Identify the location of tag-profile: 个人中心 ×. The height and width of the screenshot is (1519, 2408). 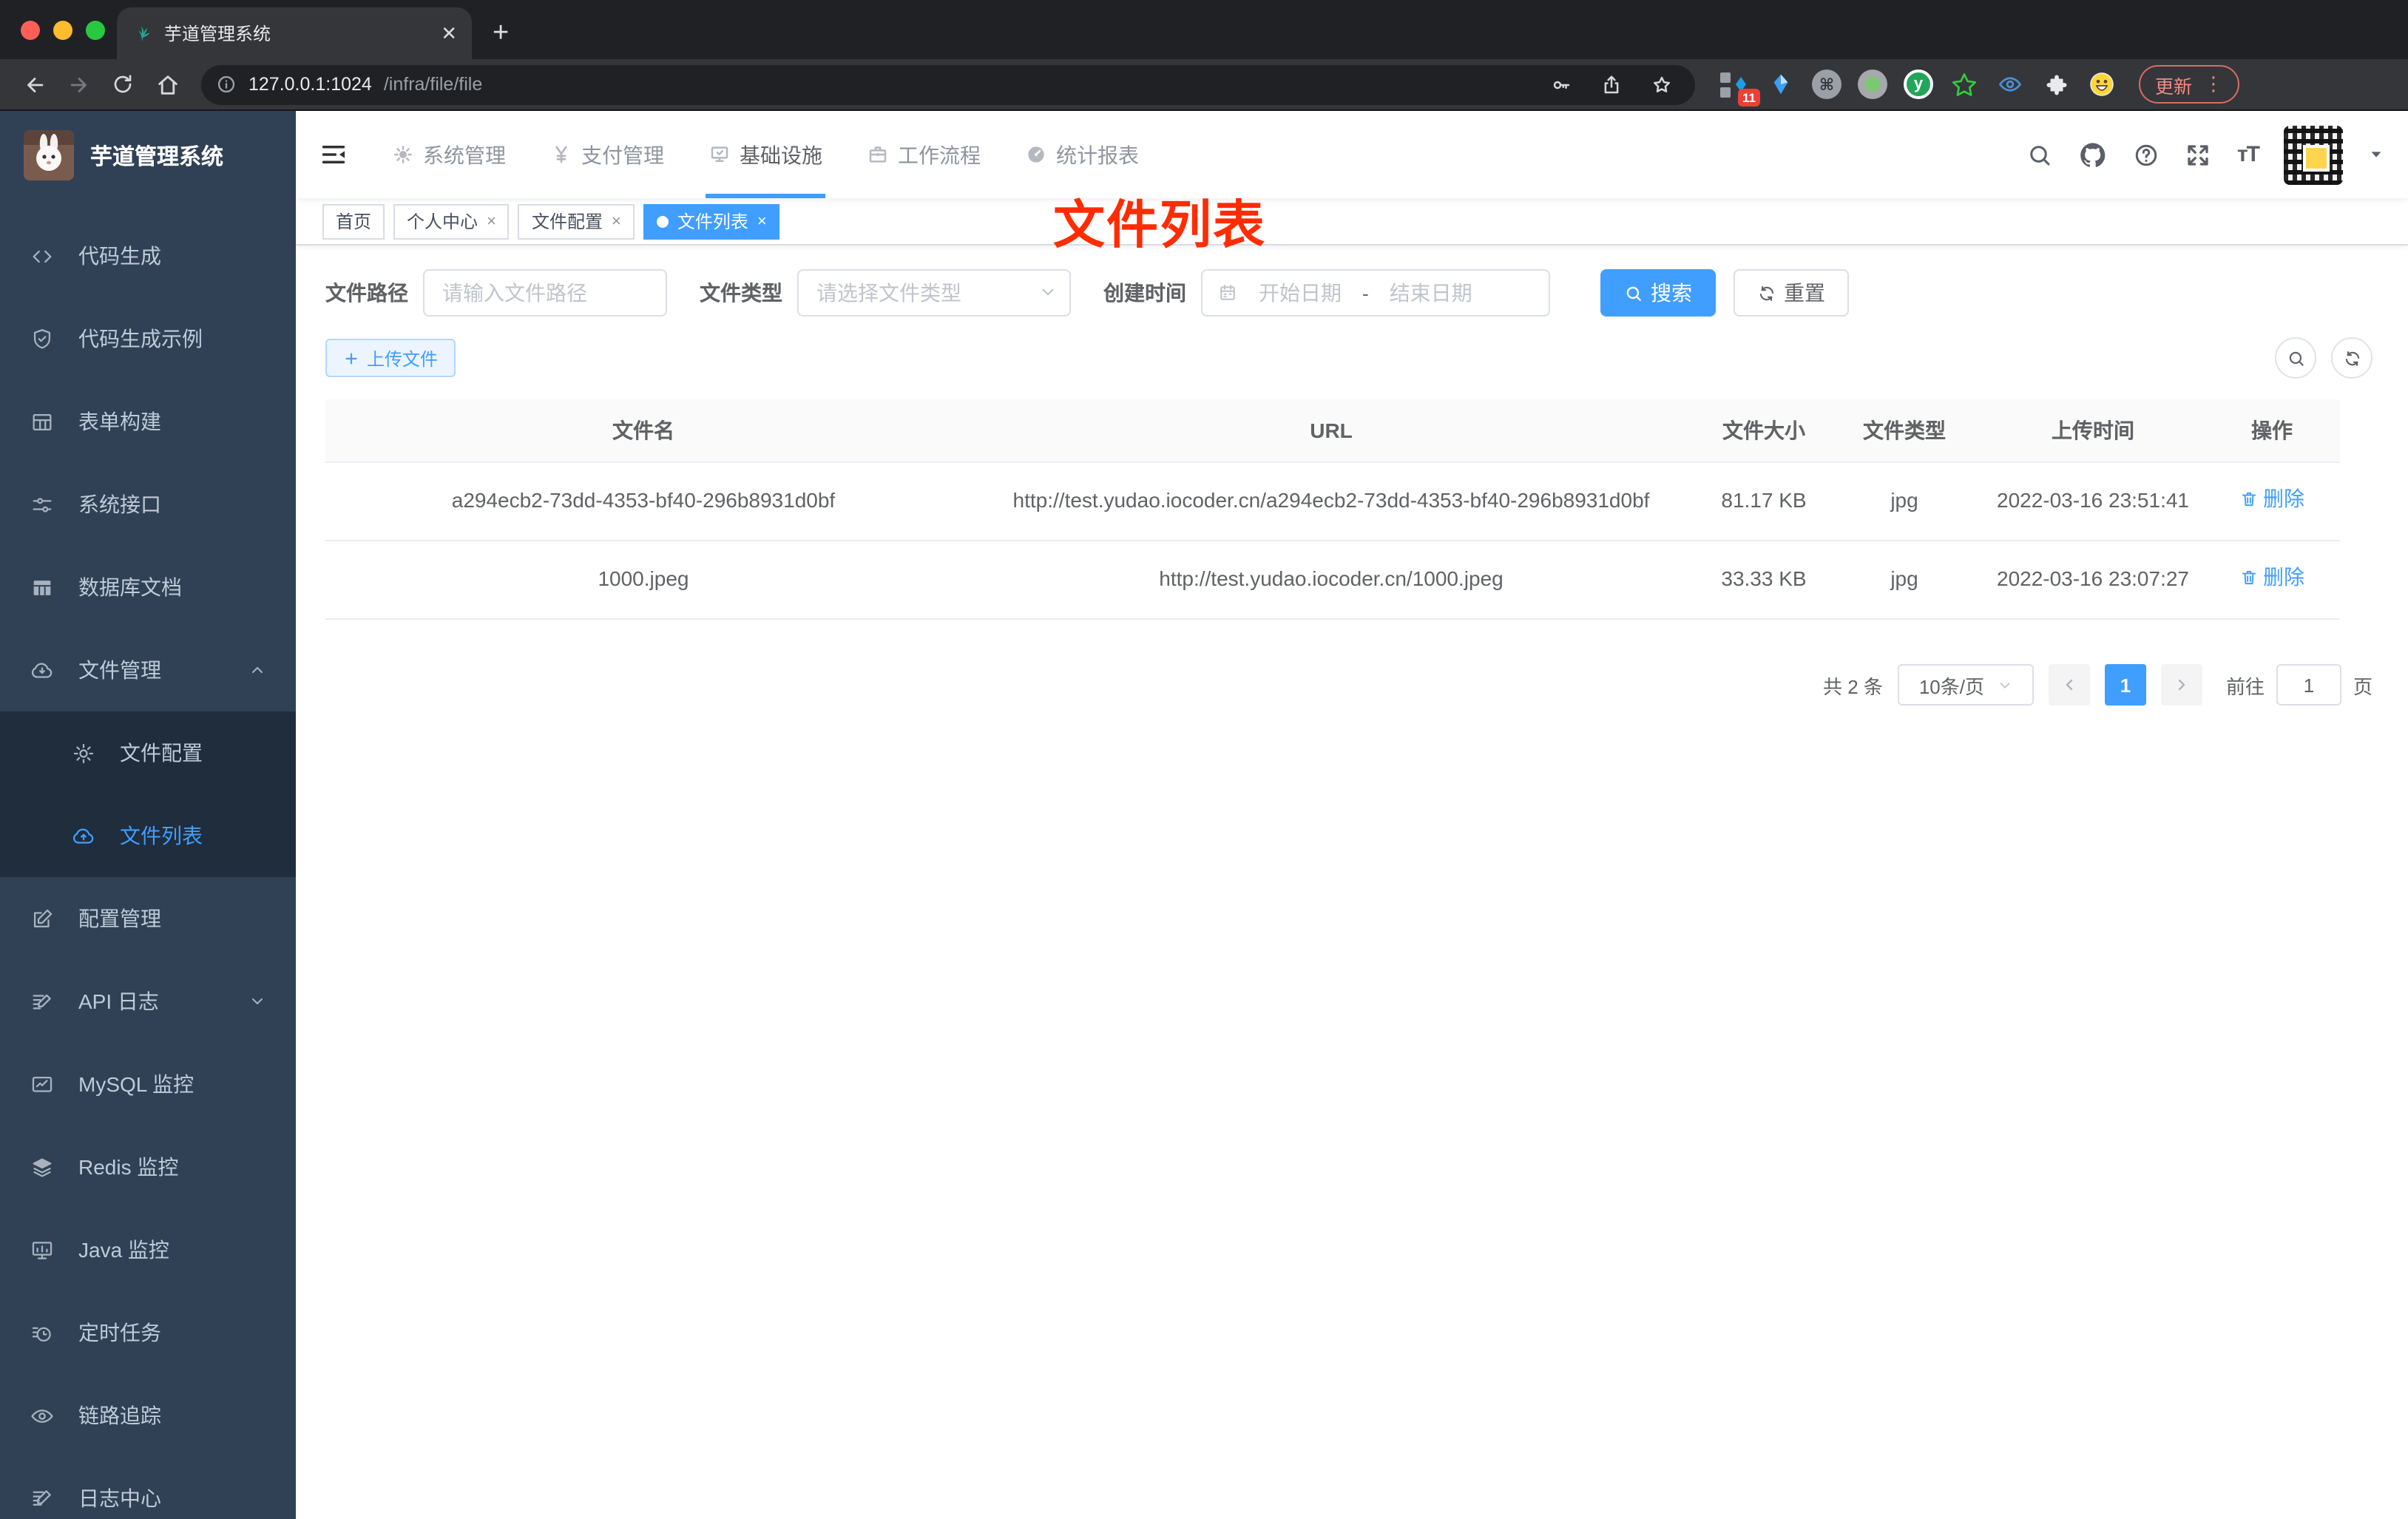
(451, 221).